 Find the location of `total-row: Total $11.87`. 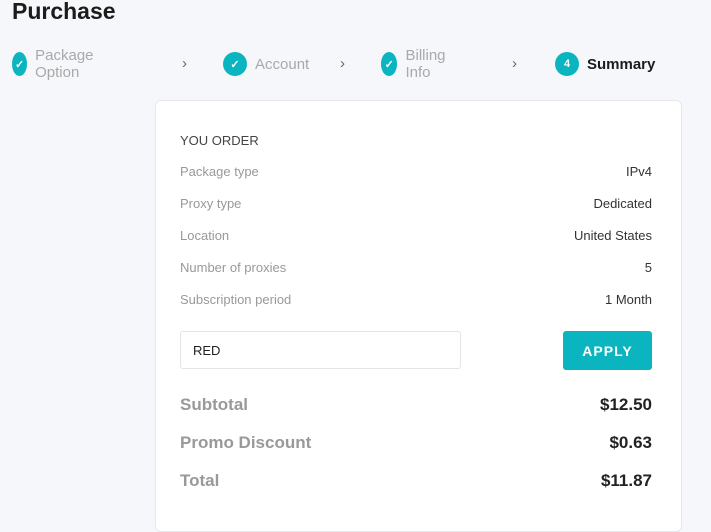

total-row: Total $11.87 is located at coordinates (416, 480).